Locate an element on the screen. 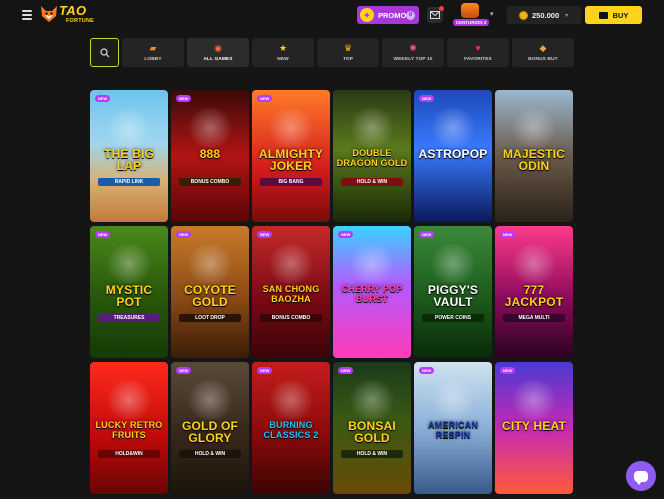 The height and width of the screenshot is (499, 664). site-logo: TAO FORTUNE is located at coordinates (68, 15).